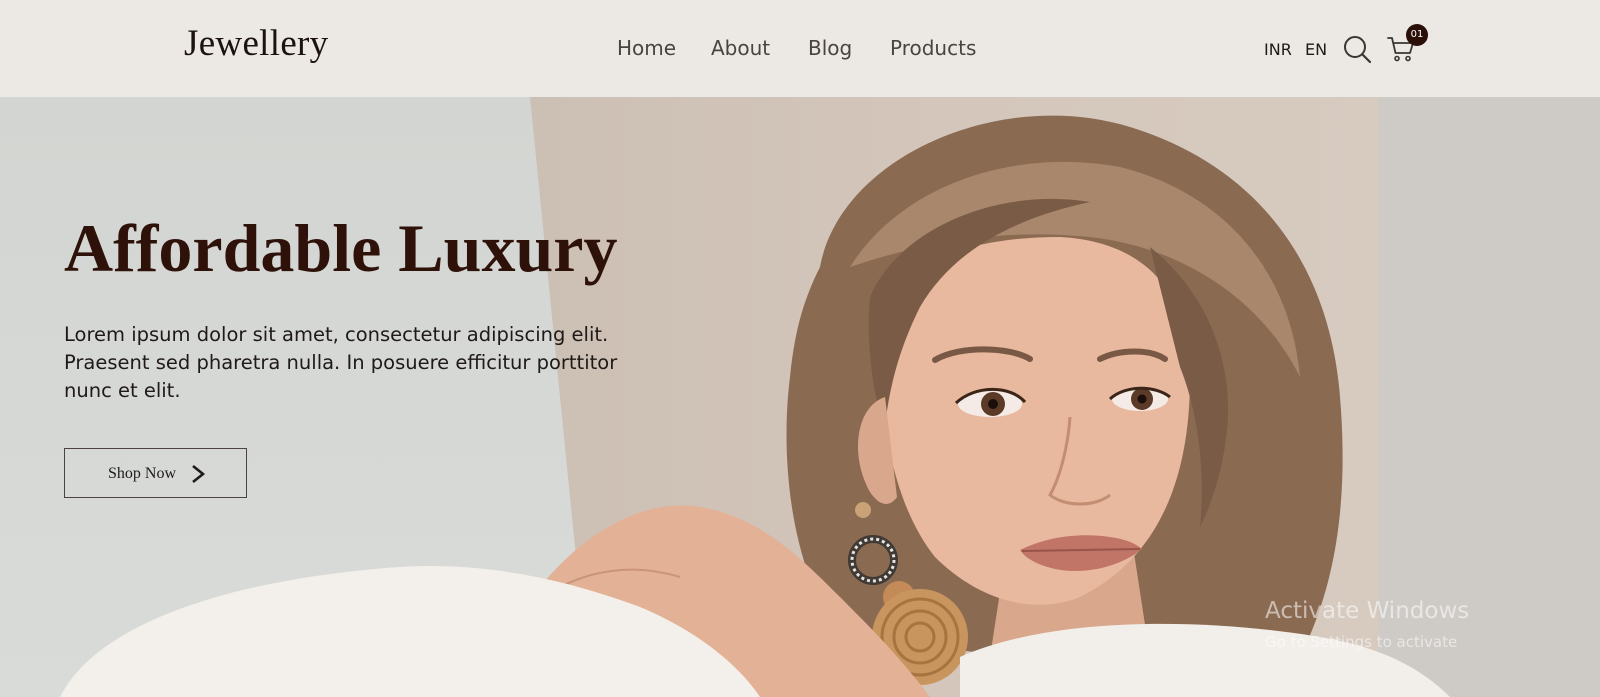 The height and width of the screenshot is (697, 1600). I want to click on logo: Jewellery, so click(256, 43).